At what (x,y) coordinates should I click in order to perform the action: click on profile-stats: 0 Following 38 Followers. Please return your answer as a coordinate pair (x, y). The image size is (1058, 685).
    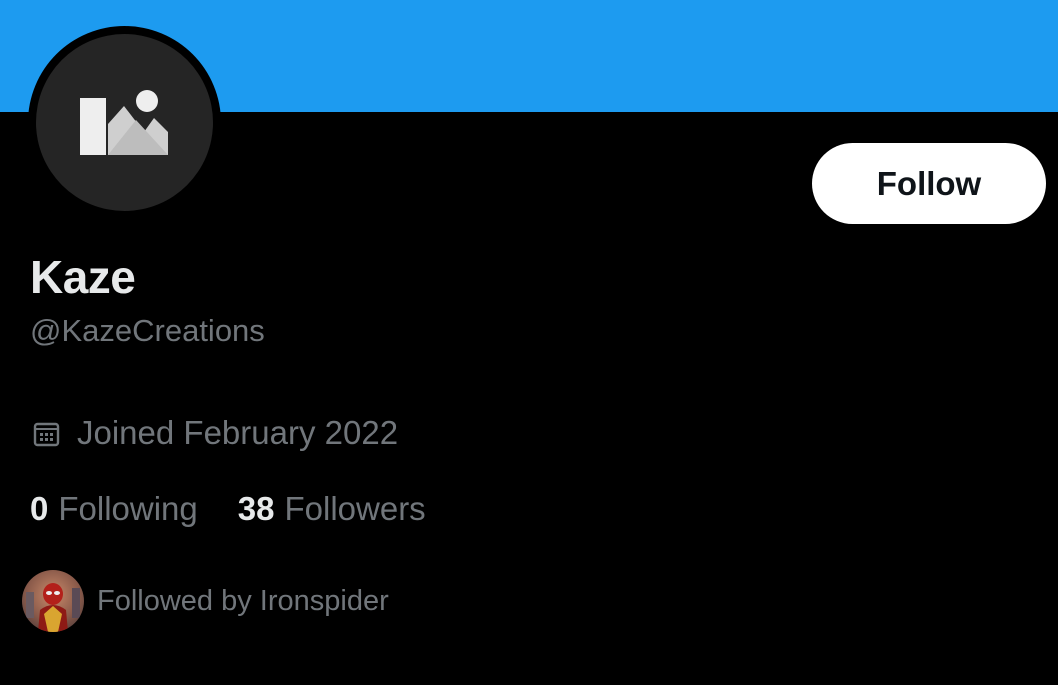
    Looking at the image, I should click on (228, 509).